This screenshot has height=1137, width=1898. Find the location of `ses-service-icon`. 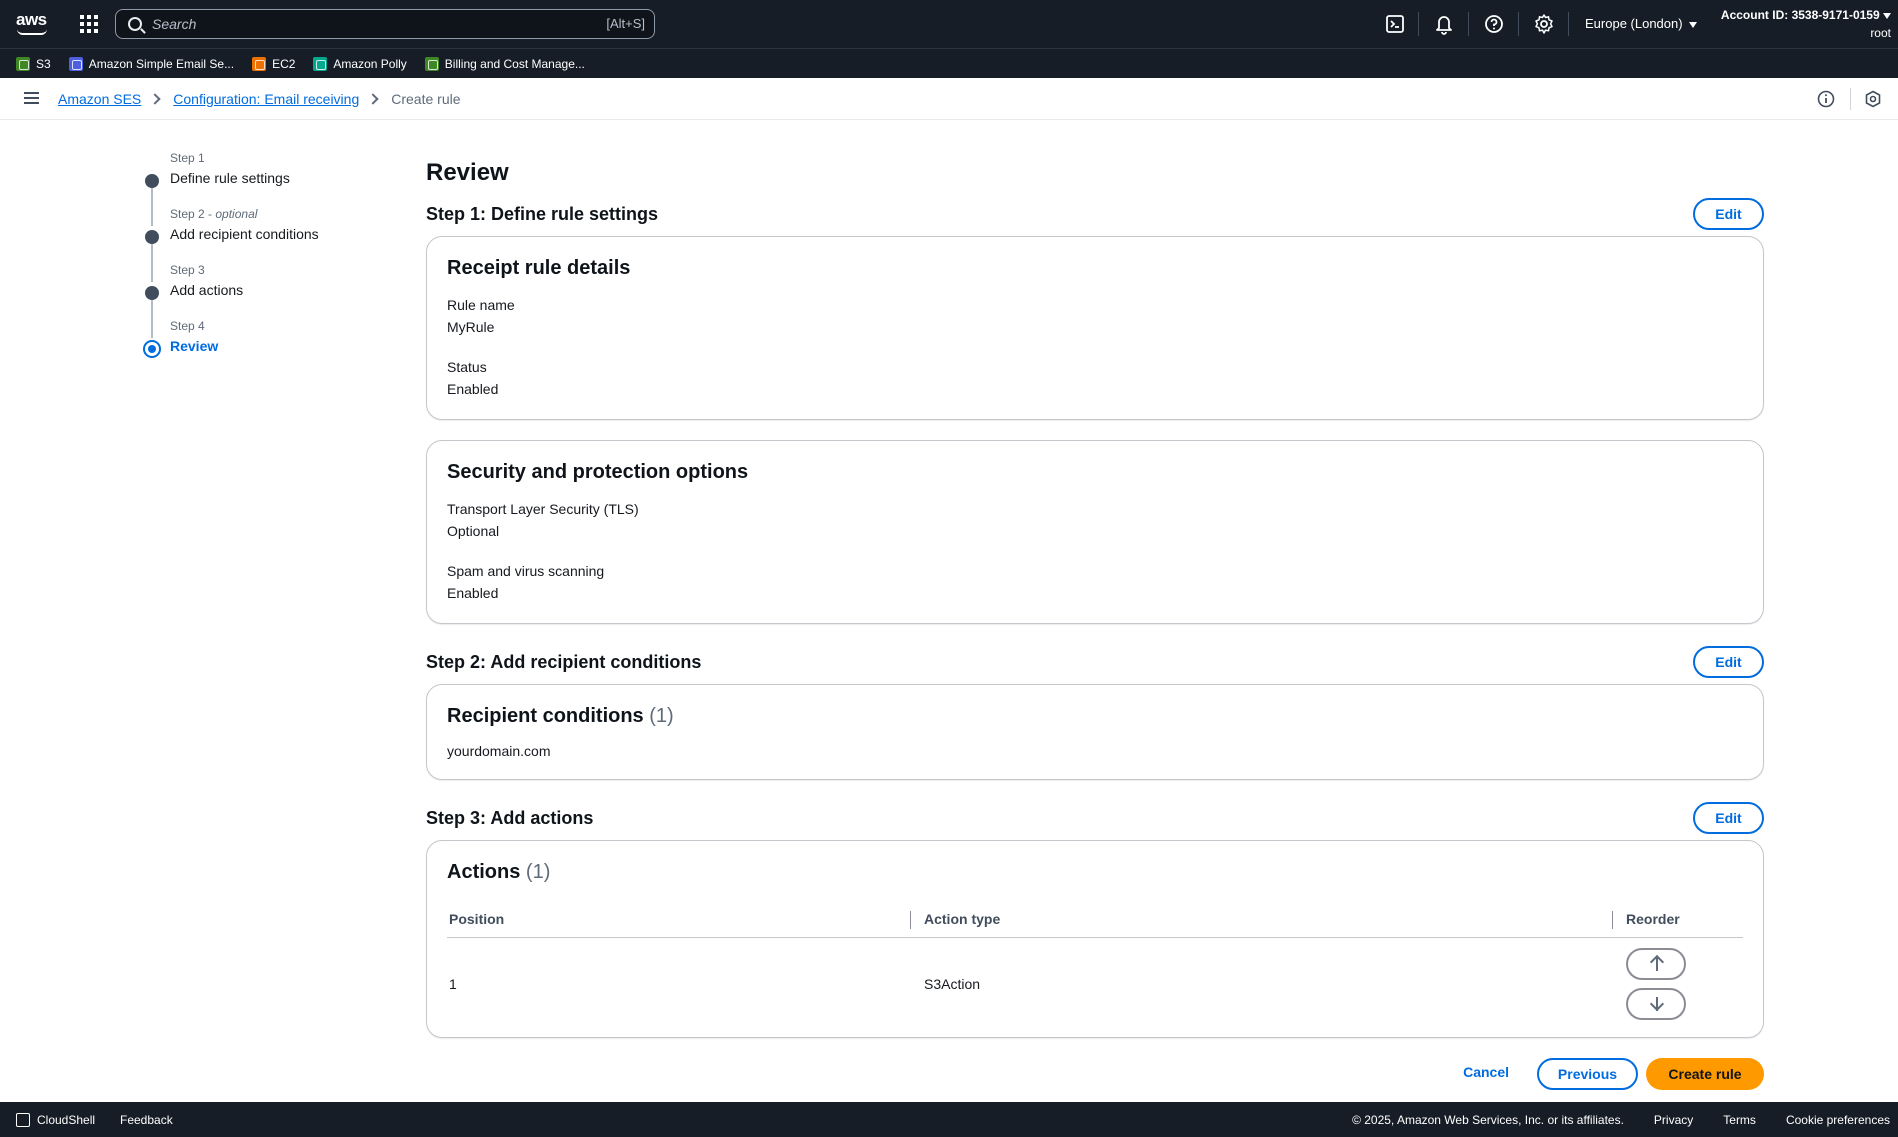

ses-service-icon is located at coordinates (75, 63).